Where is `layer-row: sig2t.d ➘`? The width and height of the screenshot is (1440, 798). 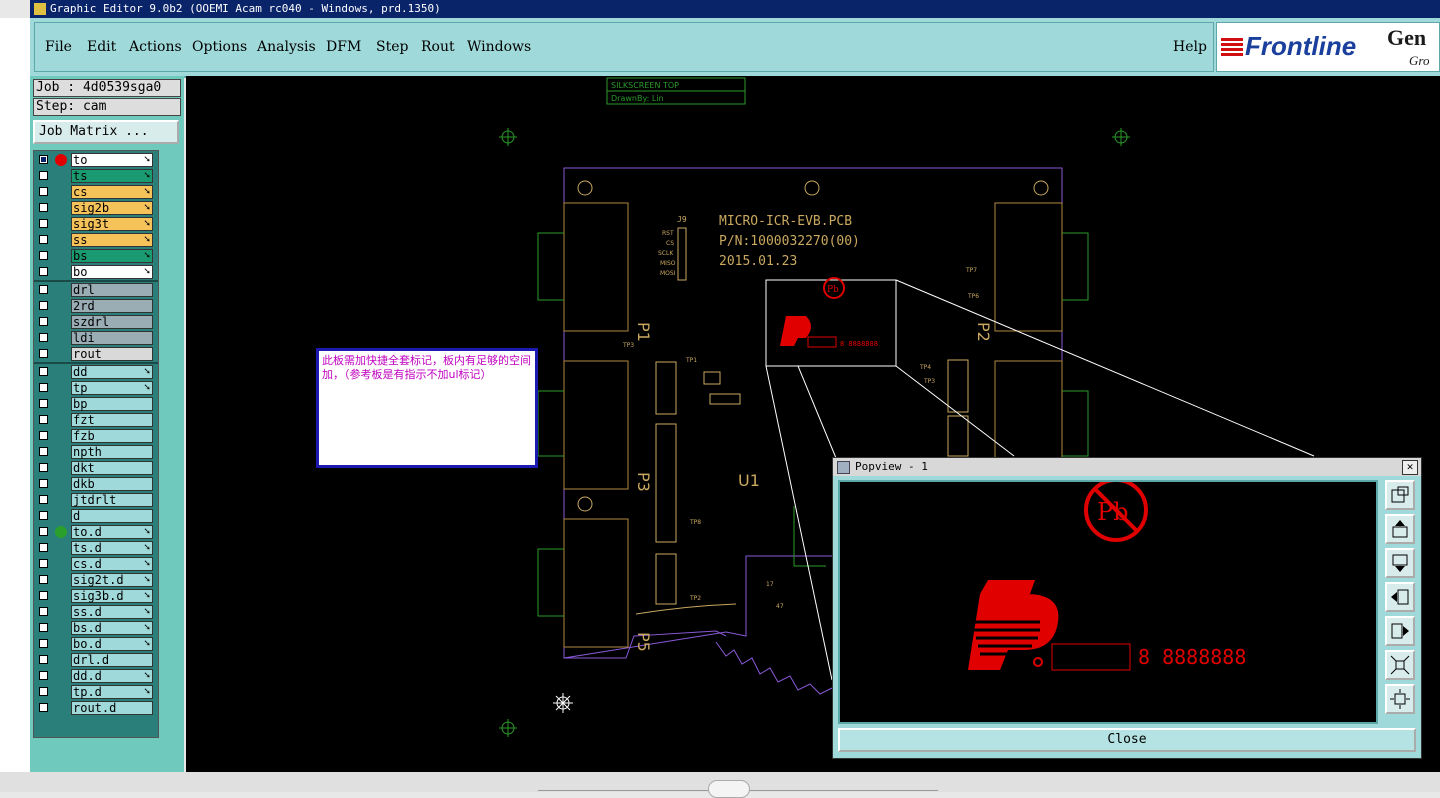
layer-row: sig2t.d ➘ is located at coordinates (96, 580).